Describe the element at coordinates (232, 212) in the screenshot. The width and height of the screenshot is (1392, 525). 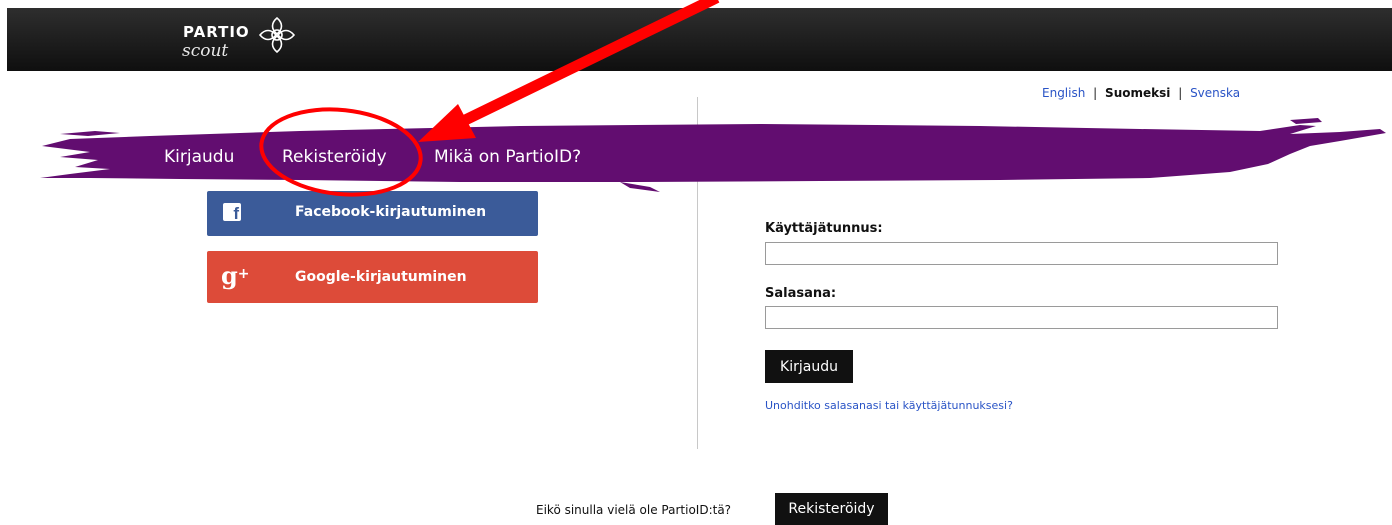
I see `facebook-icon: f` at that location.